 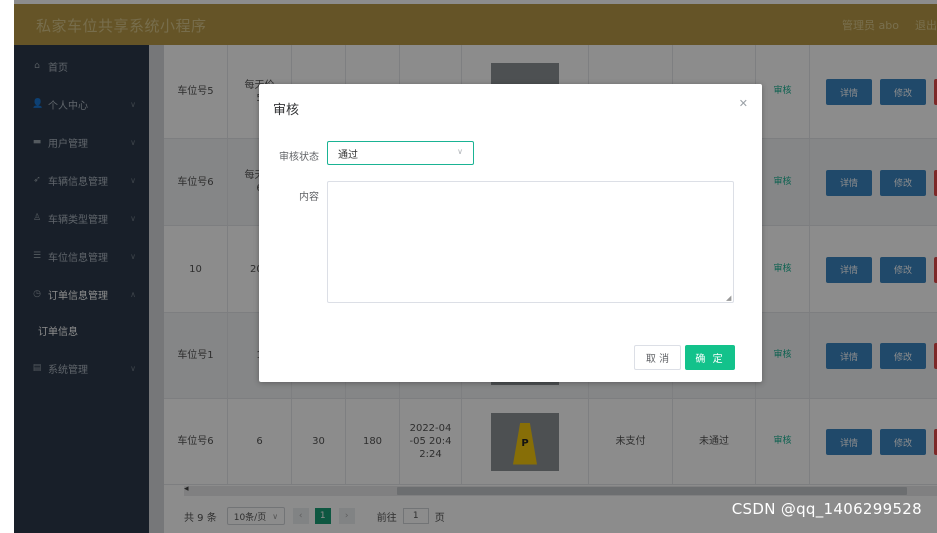 What do you see at coordinates (286, 110) in the screenshot?
I see `dialog-title: 审核` at bounding box center [286, 110].